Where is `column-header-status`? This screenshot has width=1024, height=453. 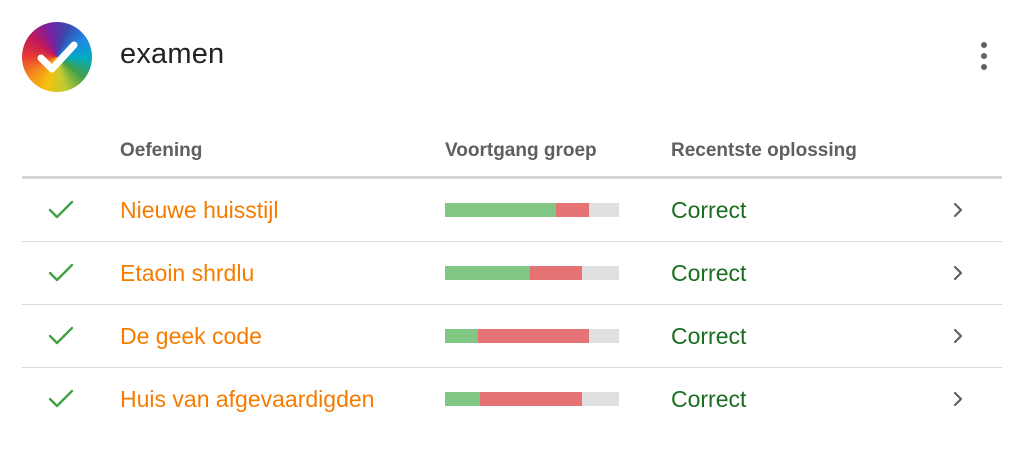 column-header-status is located at coordinates (71, 152).